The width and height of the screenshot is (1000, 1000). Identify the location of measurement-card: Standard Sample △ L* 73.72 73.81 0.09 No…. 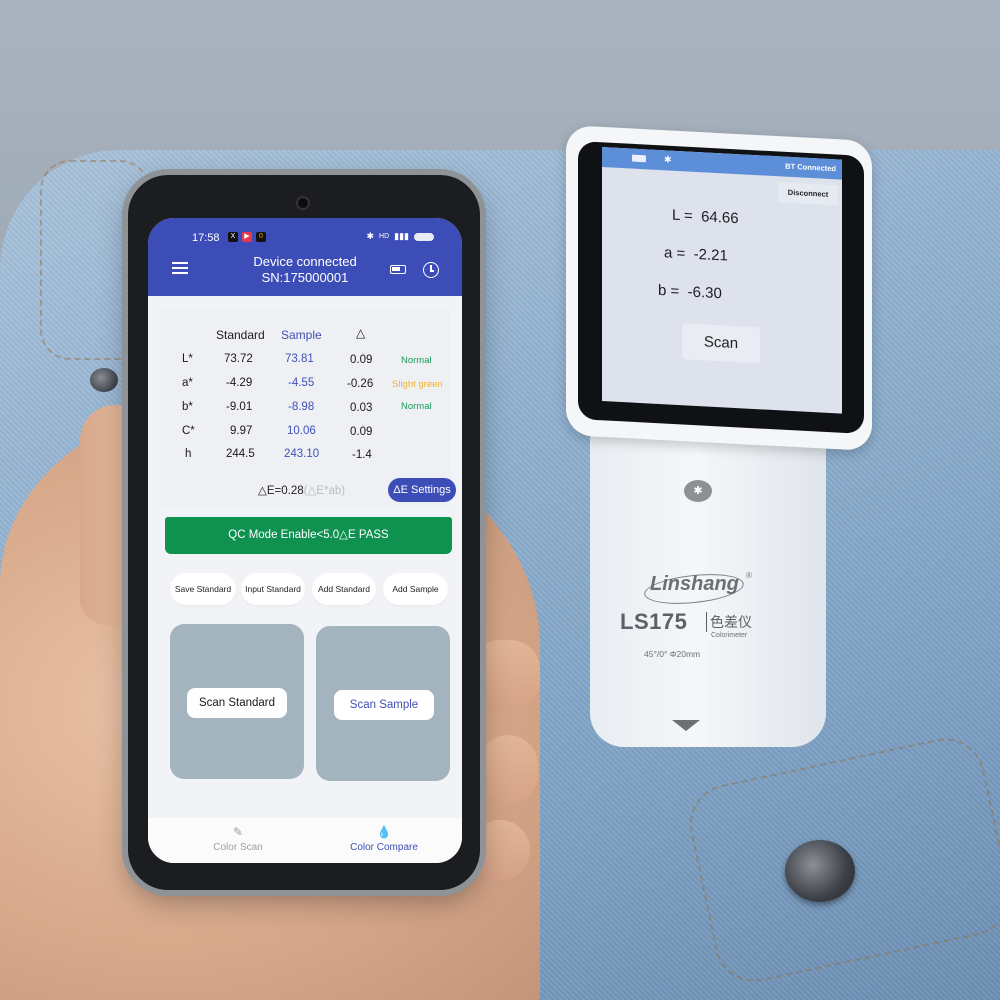
(308, 408).